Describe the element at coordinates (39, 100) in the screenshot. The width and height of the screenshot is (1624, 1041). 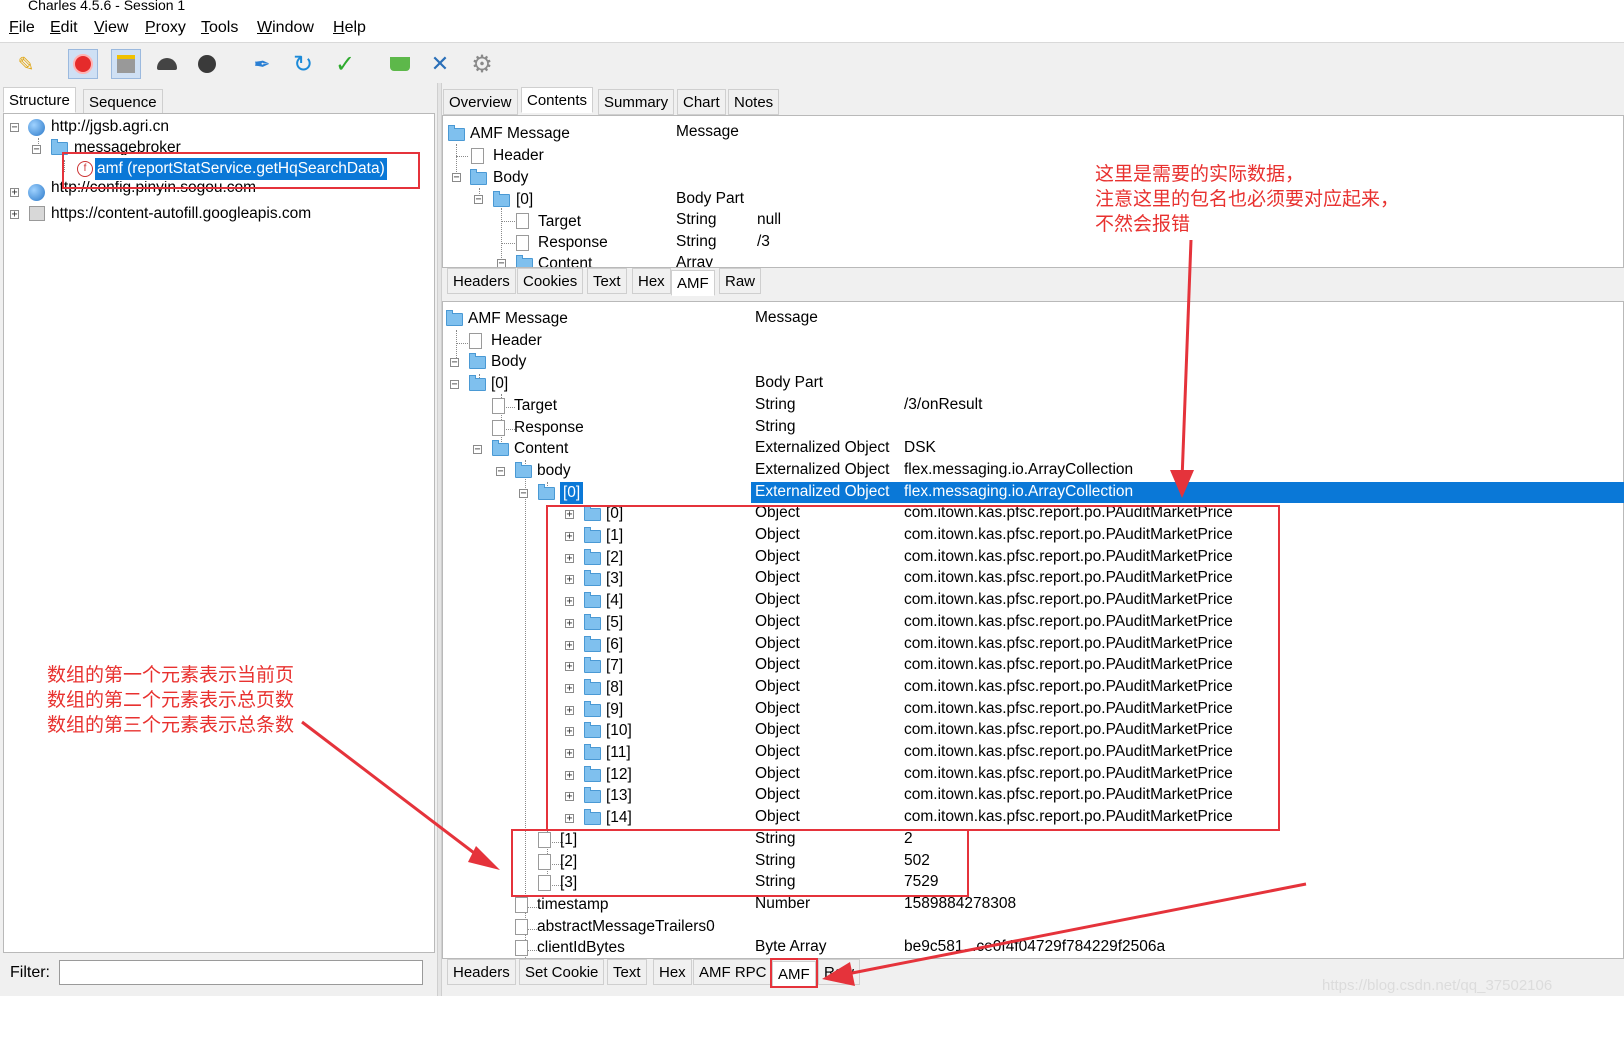
I see `tab-structure: Structure` at that location.